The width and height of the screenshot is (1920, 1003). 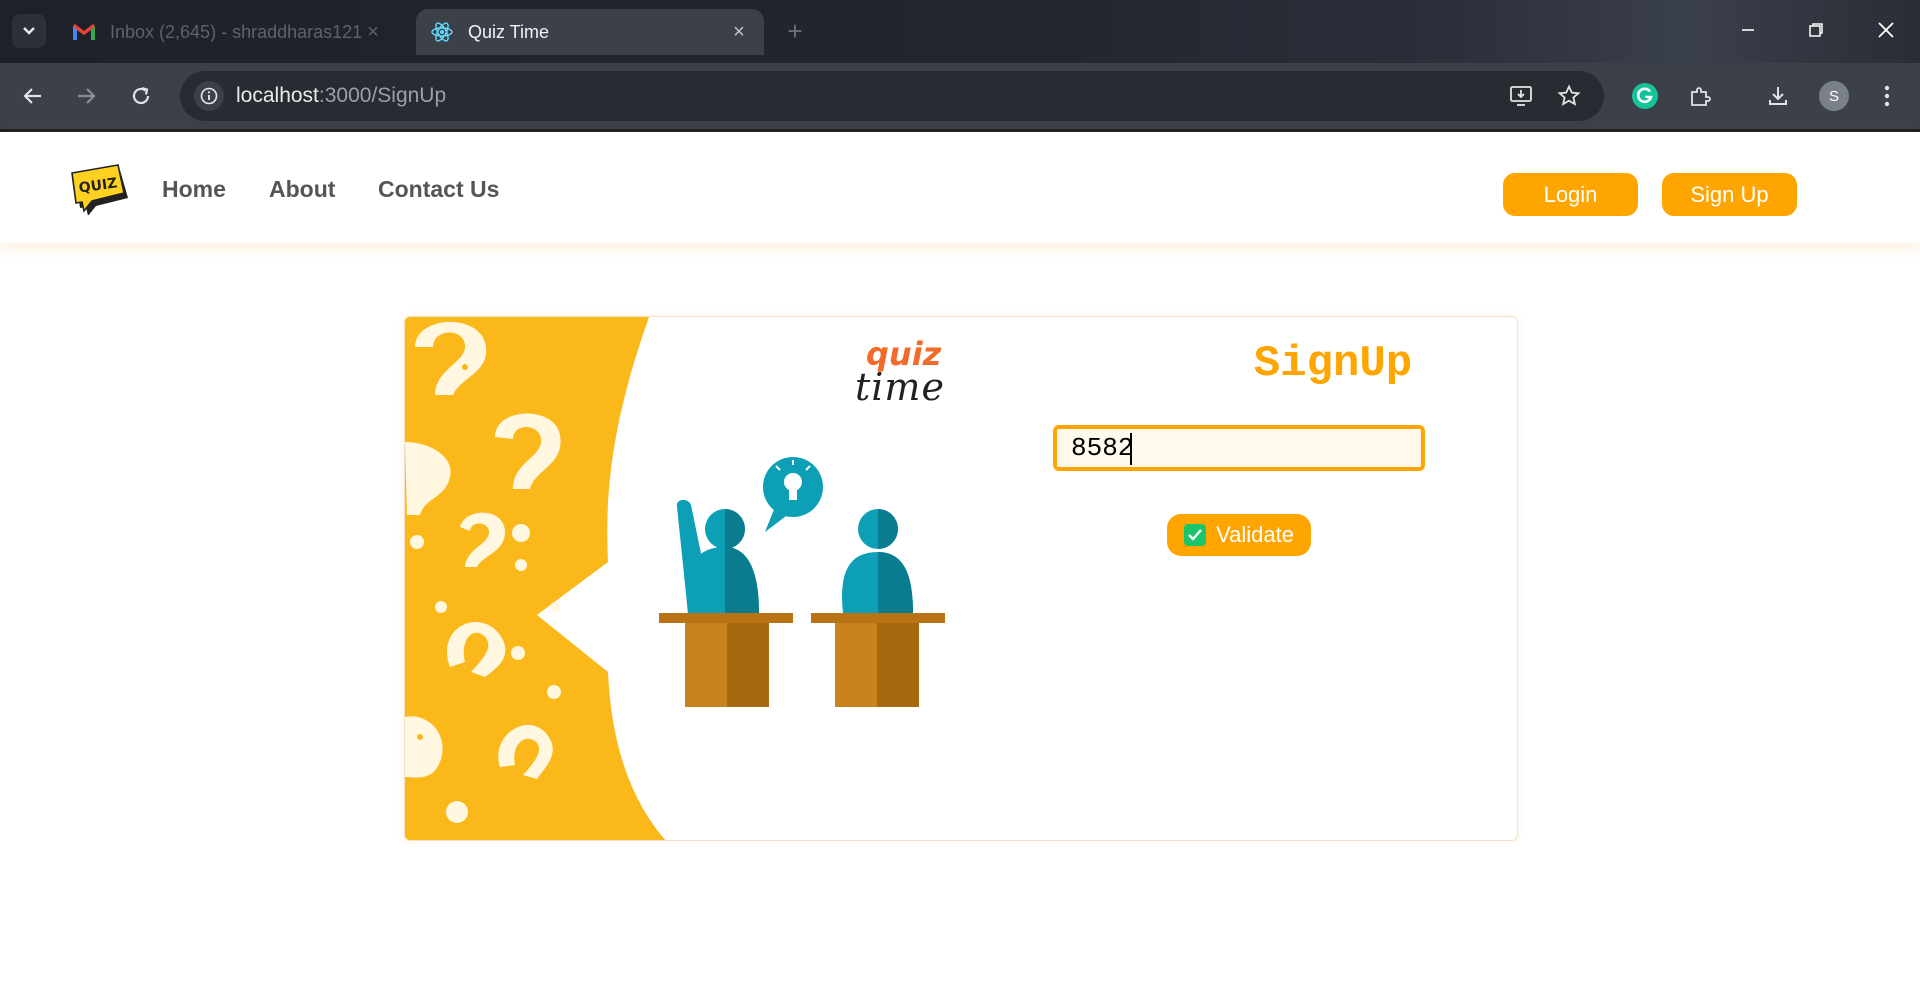 I want to click on desks, so click(x=802, y=660).